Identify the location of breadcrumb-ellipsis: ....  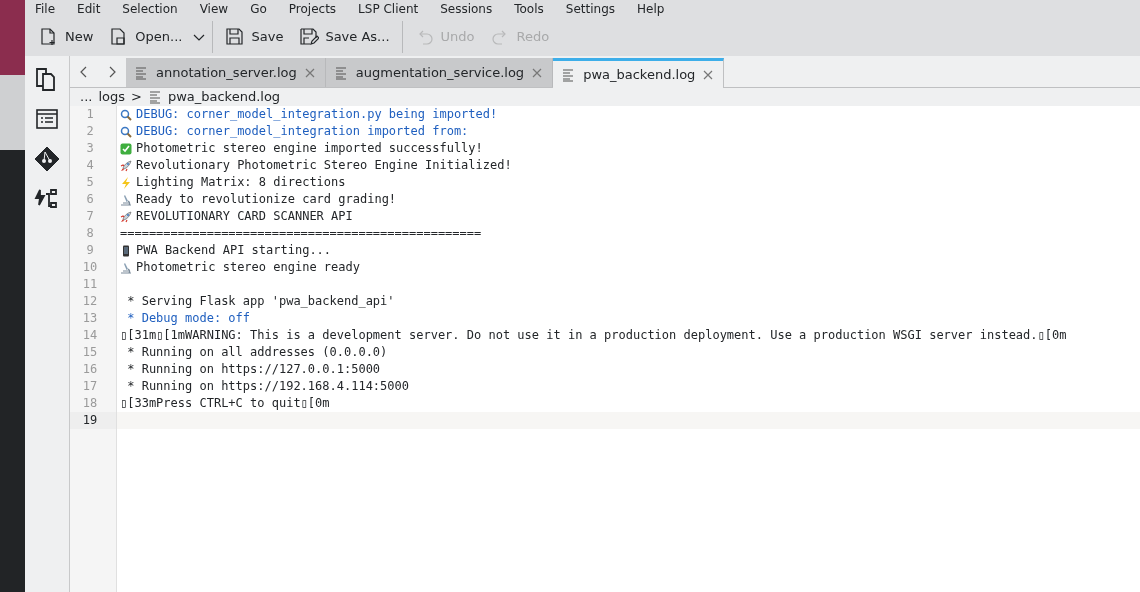
(86, 97).